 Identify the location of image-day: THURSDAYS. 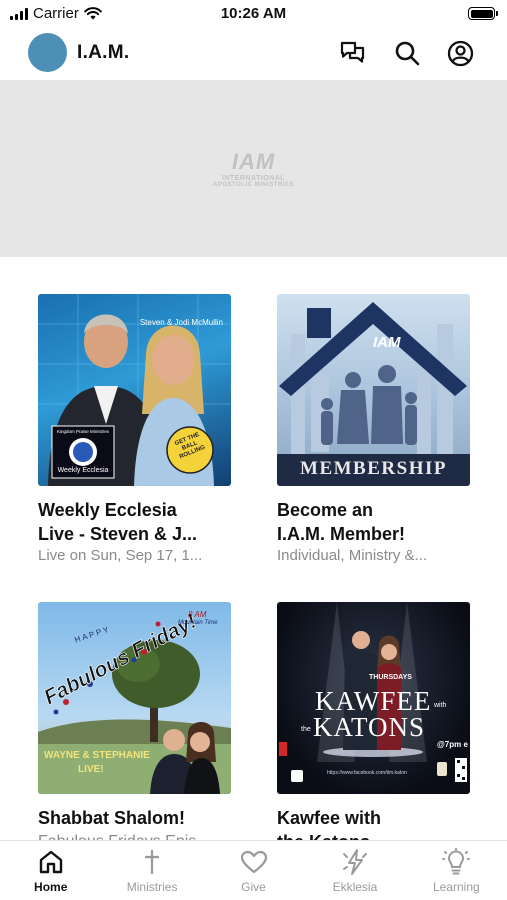
(390, 677).